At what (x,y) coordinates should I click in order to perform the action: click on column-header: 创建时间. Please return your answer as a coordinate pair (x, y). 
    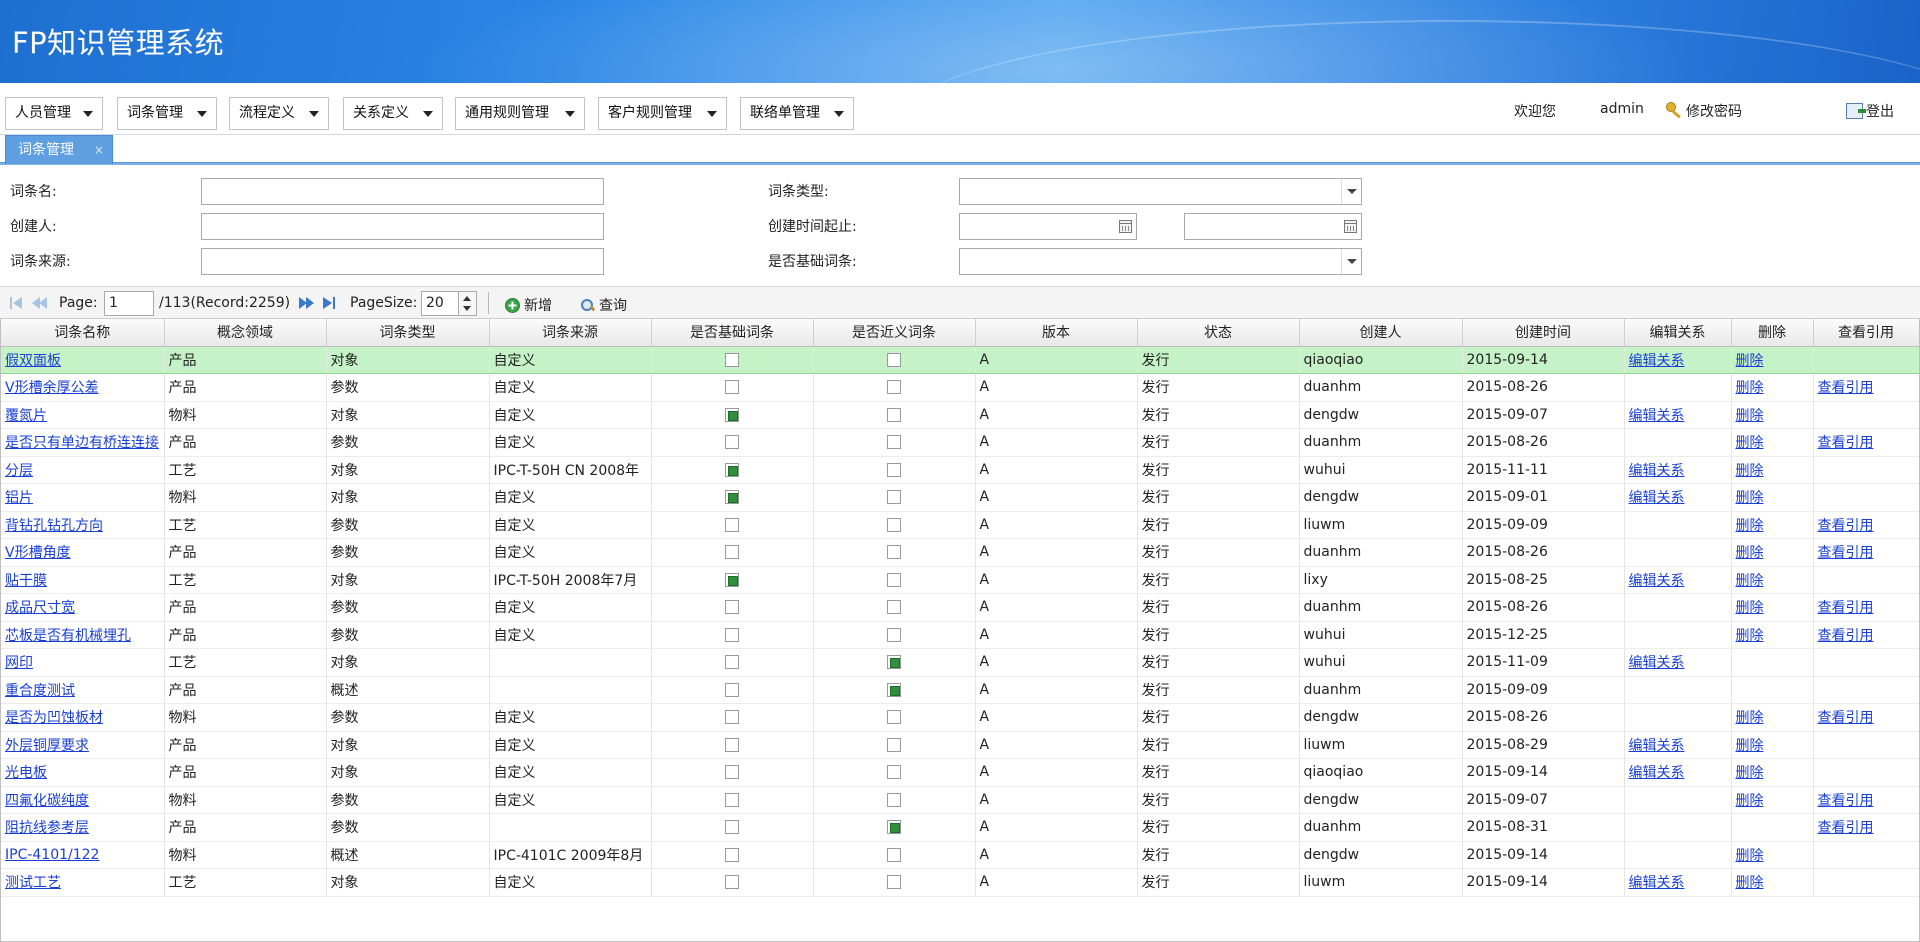
    Looking at the image, I should click on (1543, 333).